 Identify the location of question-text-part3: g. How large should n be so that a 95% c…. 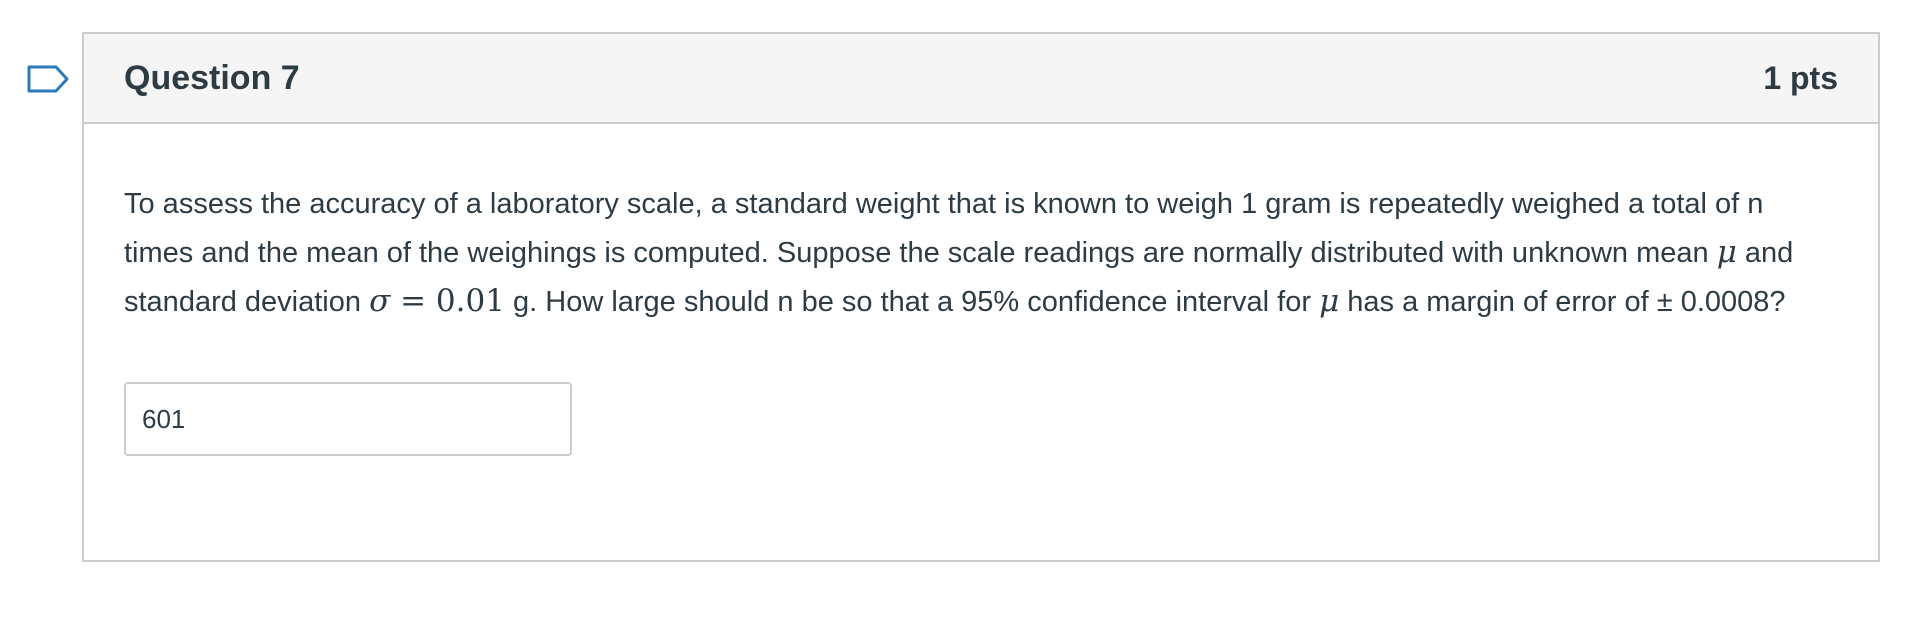
(912, 302).